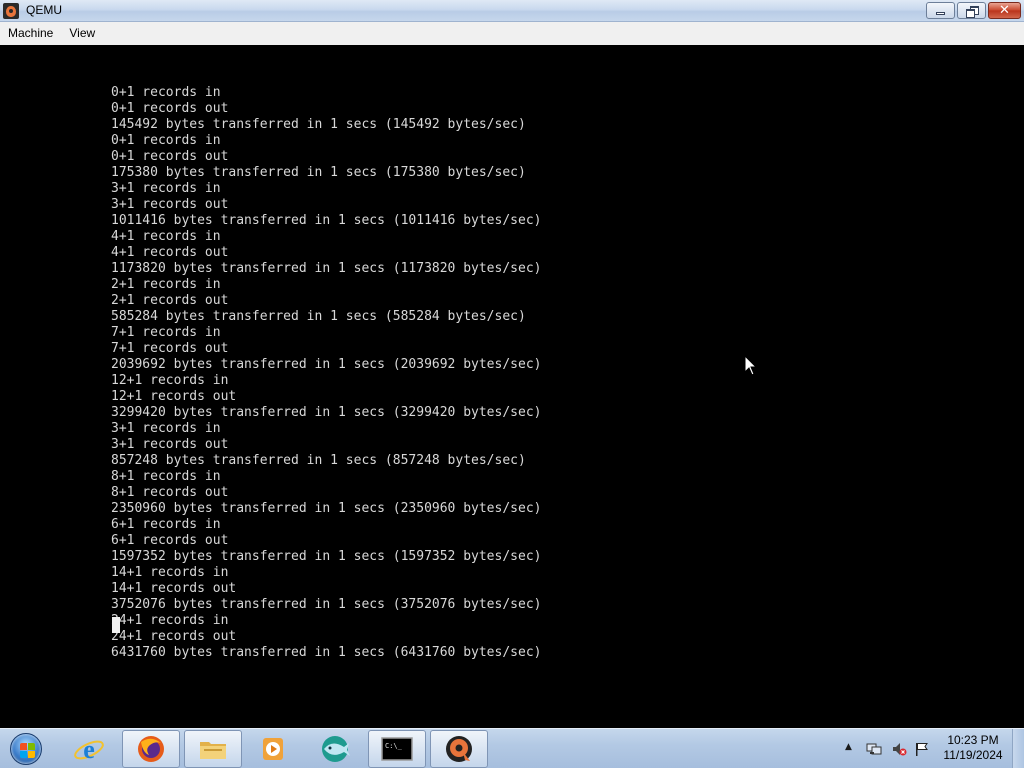 The image size is (1024, 768). I want to click on close-button: ✕, so click(1004, 10).